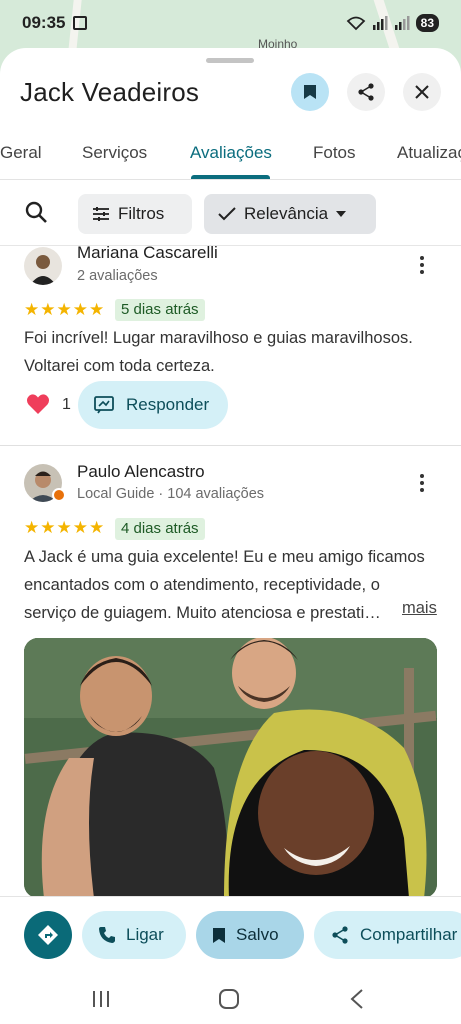  Describe the element at coordinates (107, 935) in the screenshot. I see `phone-icon` at that location.